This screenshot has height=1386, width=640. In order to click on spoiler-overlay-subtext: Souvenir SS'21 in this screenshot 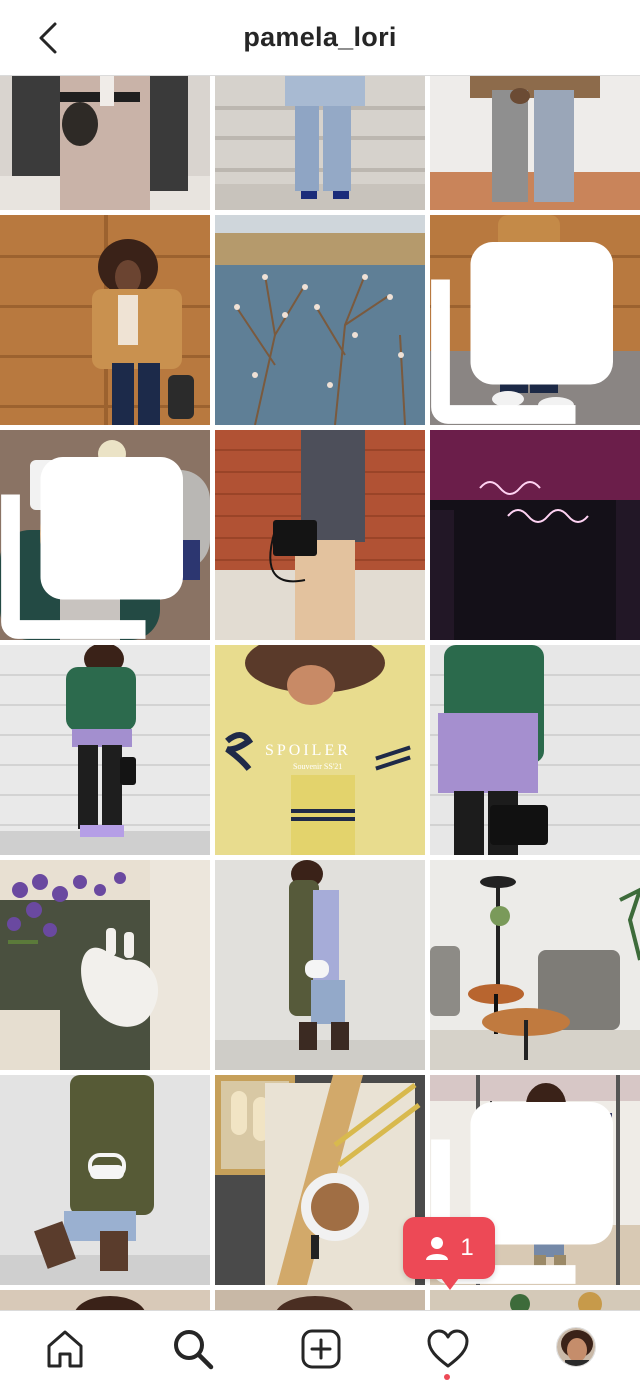, I will do `click(317, 766)`.